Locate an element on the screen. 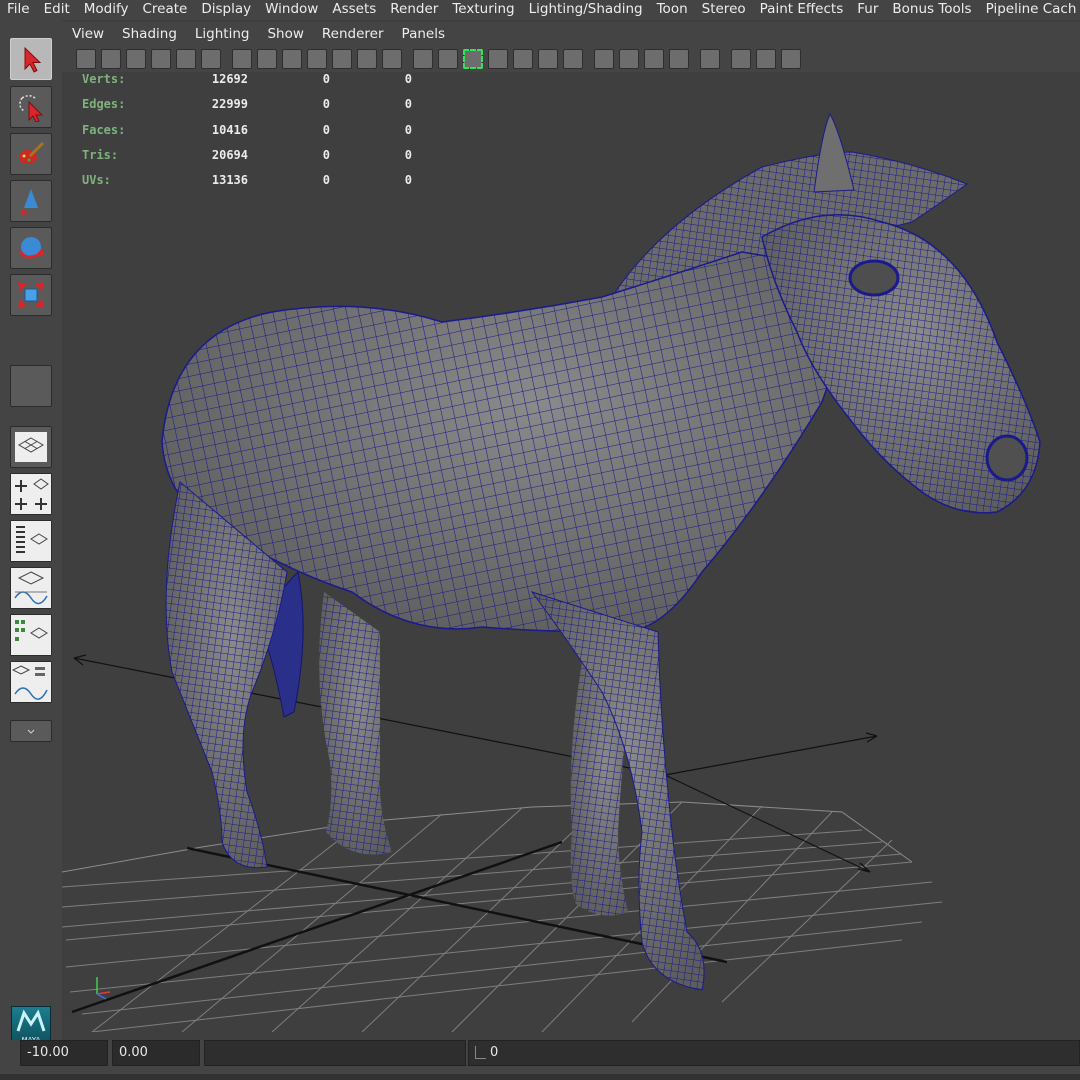 Image resolution: width=1080 pixels, height=1080 pixels. layout-more-button is located at coordinates (31, 731).